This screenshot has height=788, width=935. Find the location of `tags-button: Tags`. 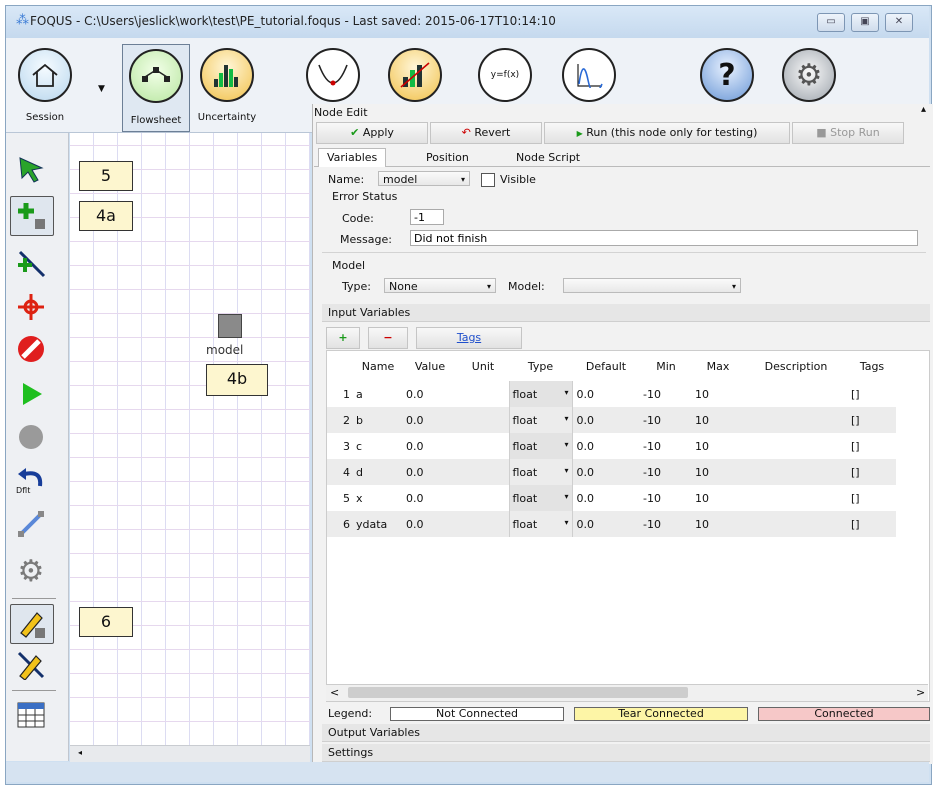

tags-button: Tags is located at coordinates (469, 338).